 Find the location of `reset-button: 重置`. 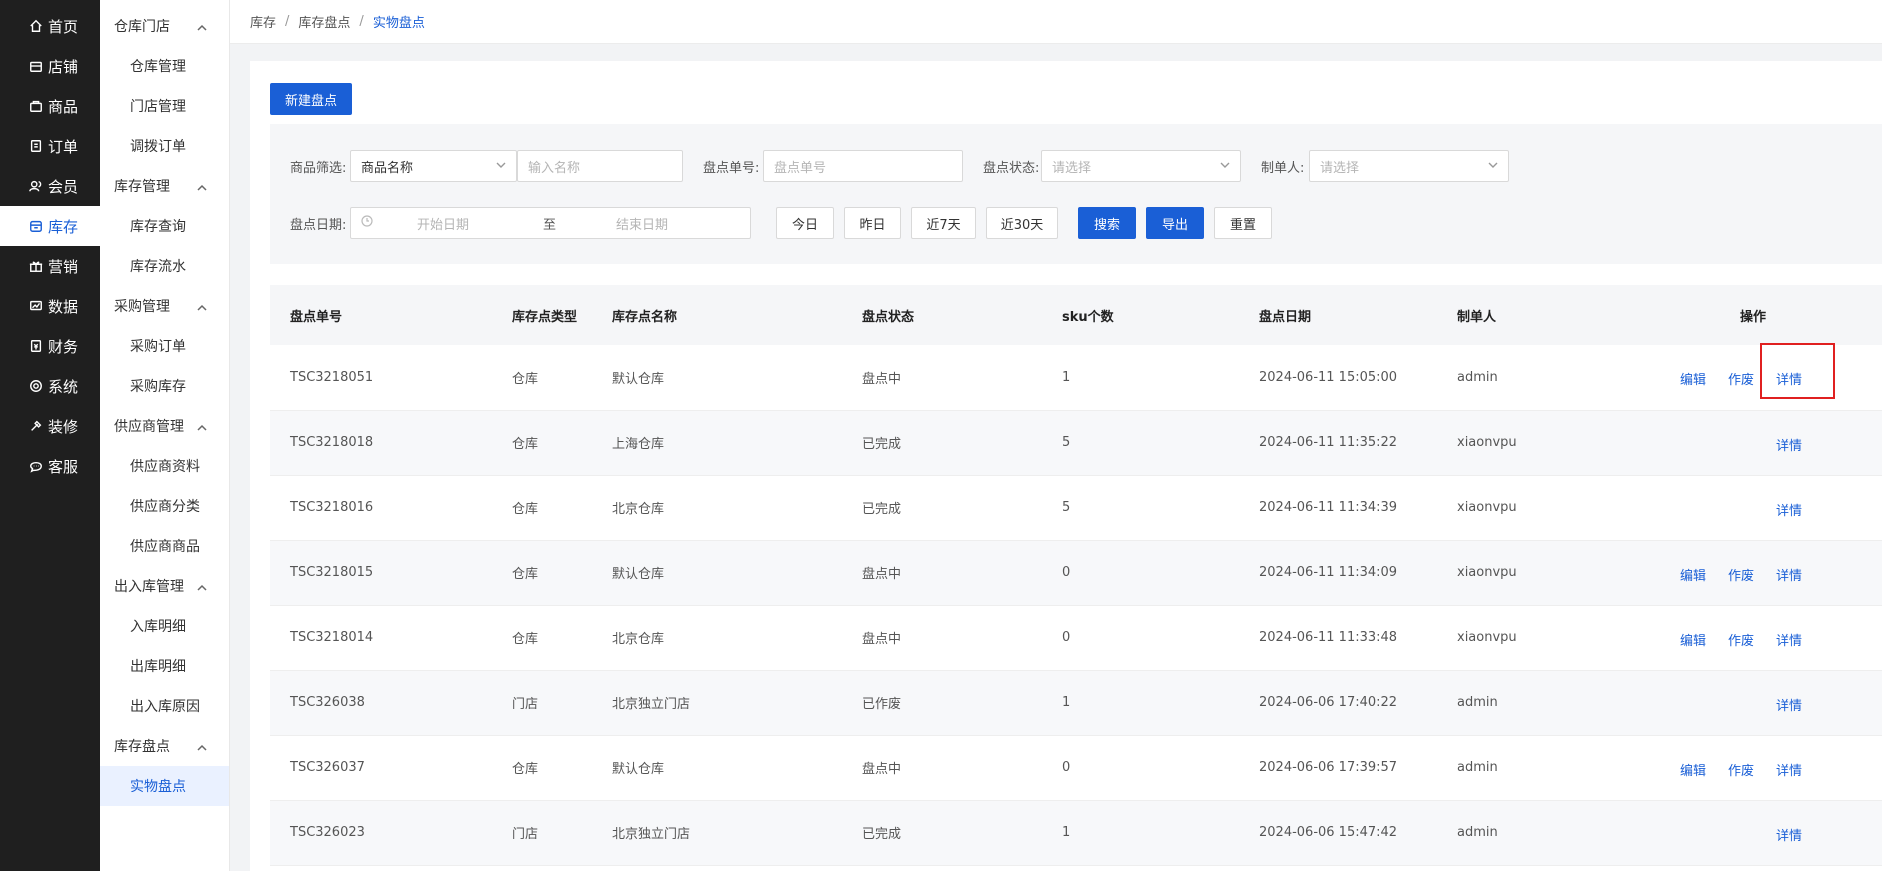

reset-button: 重置 is located at coordinates (1243, 223).